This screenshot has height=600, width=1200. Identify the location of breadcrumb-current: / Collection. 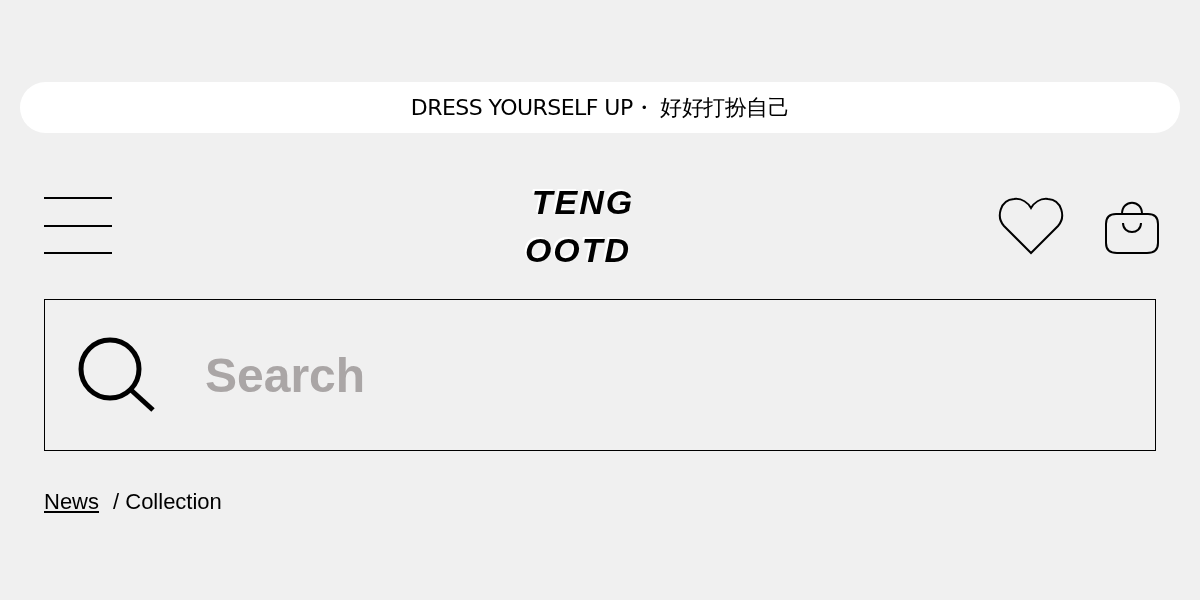
(167, 502).